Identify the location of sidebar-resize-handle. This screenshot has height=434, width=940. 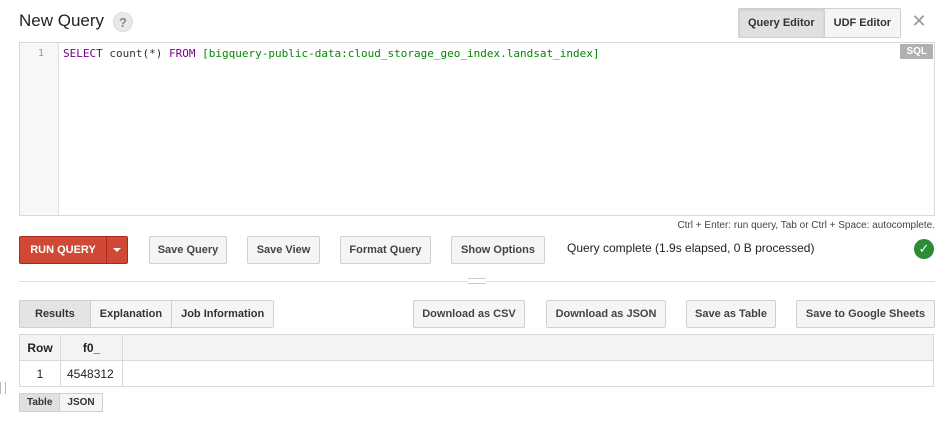
(3, 388).